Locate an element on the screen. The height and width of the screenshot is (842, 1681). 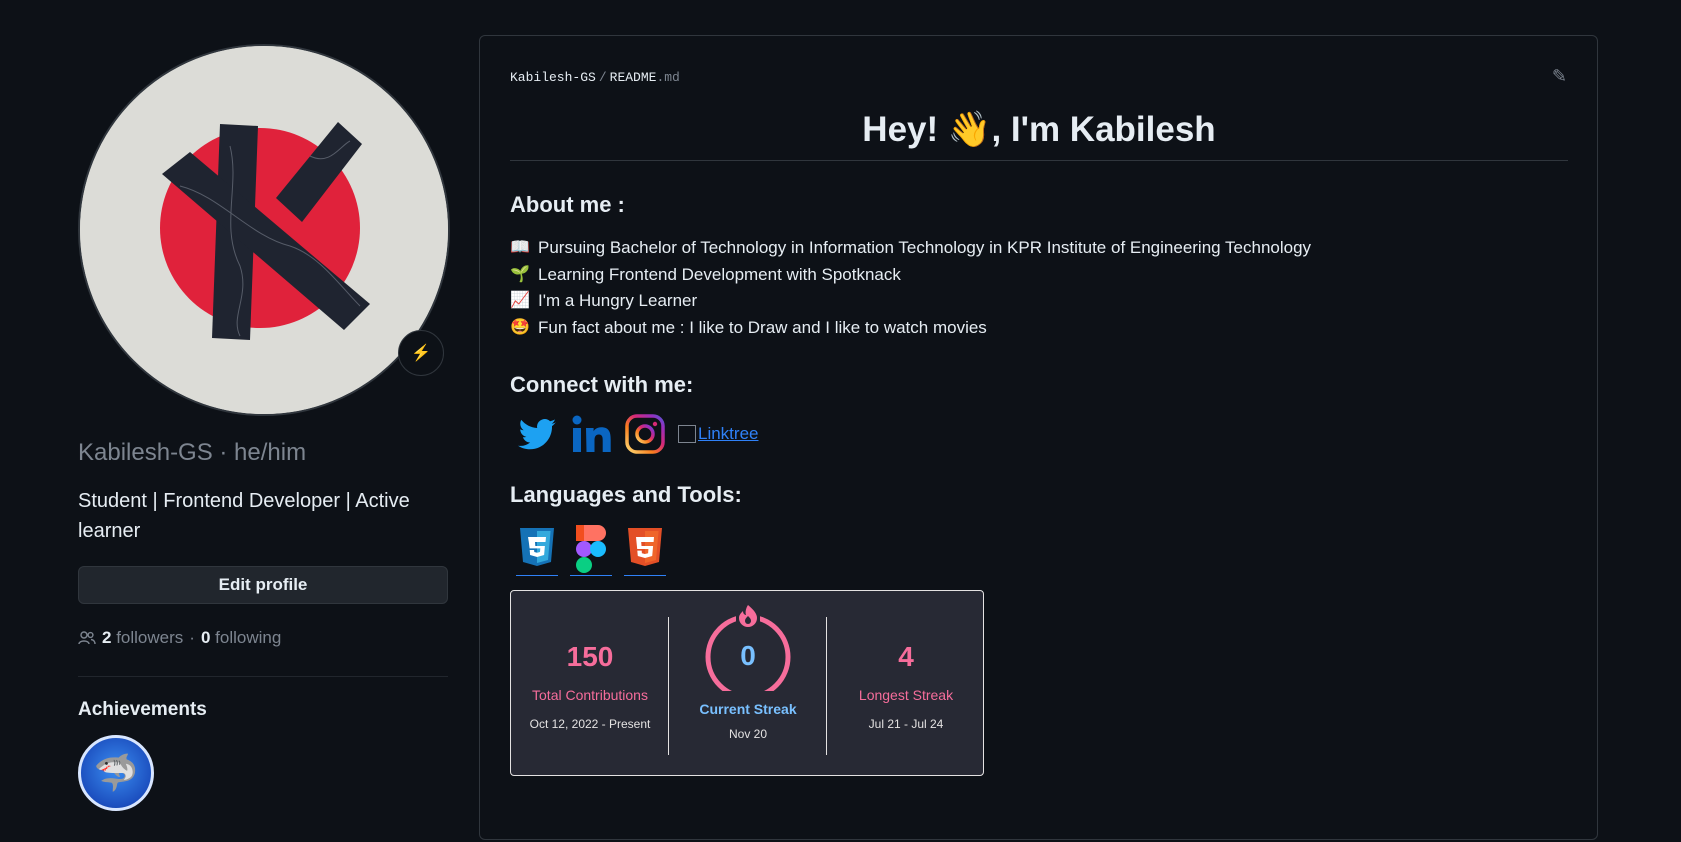
followers-count: 2 is located at coordinates (107, 637).